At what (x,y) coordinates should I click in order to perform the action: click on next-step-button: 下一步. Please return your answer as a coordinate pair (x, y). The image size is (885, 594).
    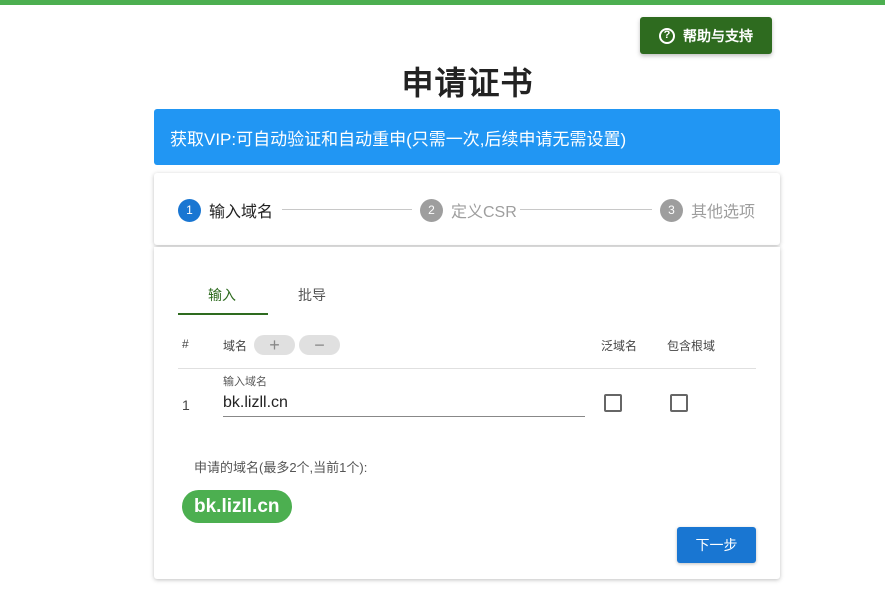
    Looking at the image, I should click on (716, 545).